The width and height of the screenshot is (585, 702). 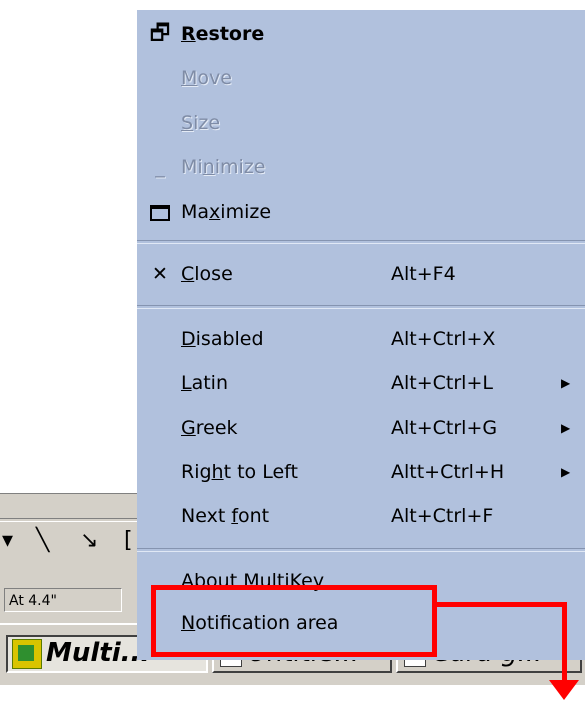 I want to click on toolbar-separator, so click(x=80, y=520).